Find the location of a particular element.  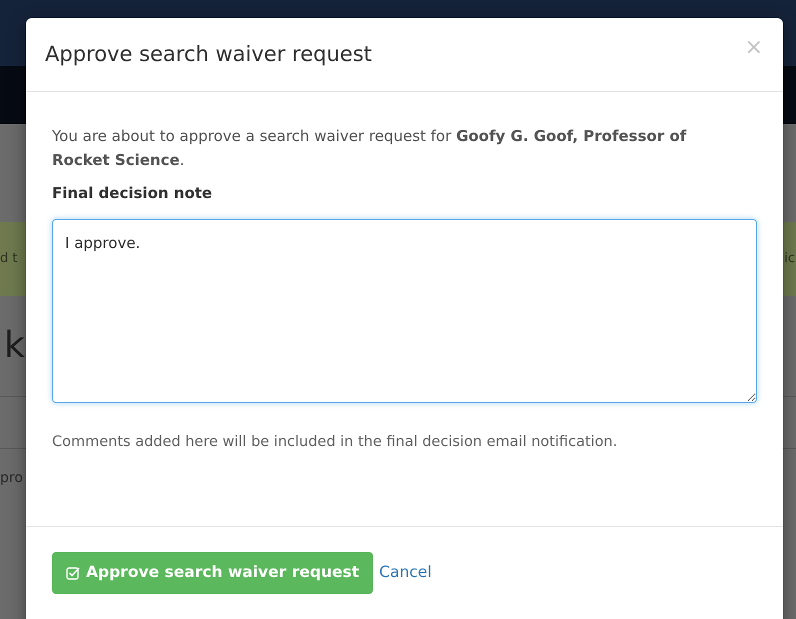

alert-text: ic is located at coordinates (789, 259).